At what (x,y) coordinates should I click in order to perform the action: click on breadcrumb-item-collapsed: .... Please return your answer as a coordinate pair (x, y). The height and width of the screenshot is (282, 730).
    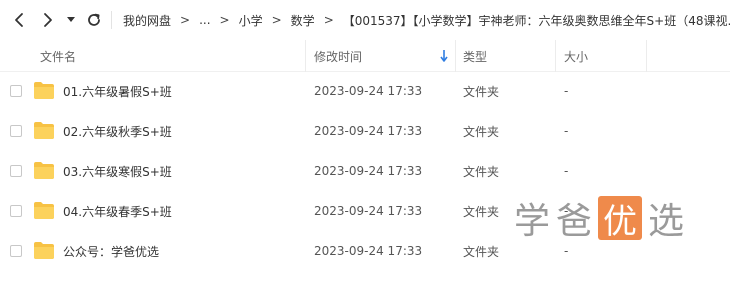
    Looking at the image, I should click on (204, 20).